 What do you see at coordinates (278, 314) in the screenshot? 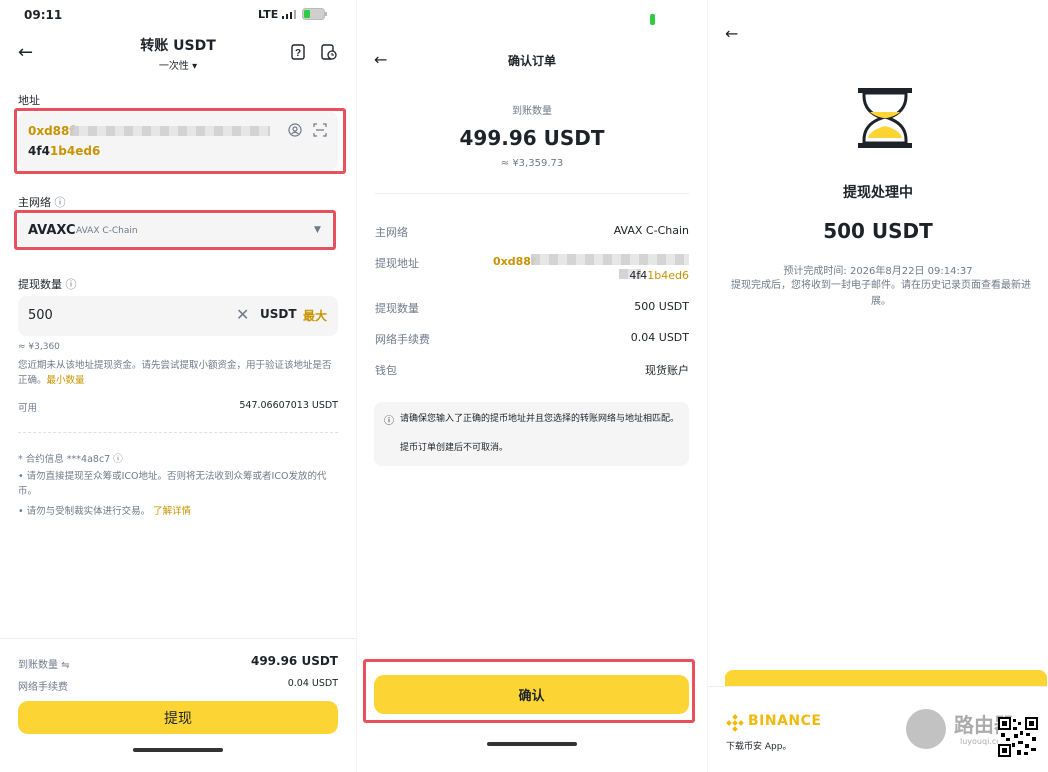
I see `amount-unit: USDT` at bounding box center [278, 314].